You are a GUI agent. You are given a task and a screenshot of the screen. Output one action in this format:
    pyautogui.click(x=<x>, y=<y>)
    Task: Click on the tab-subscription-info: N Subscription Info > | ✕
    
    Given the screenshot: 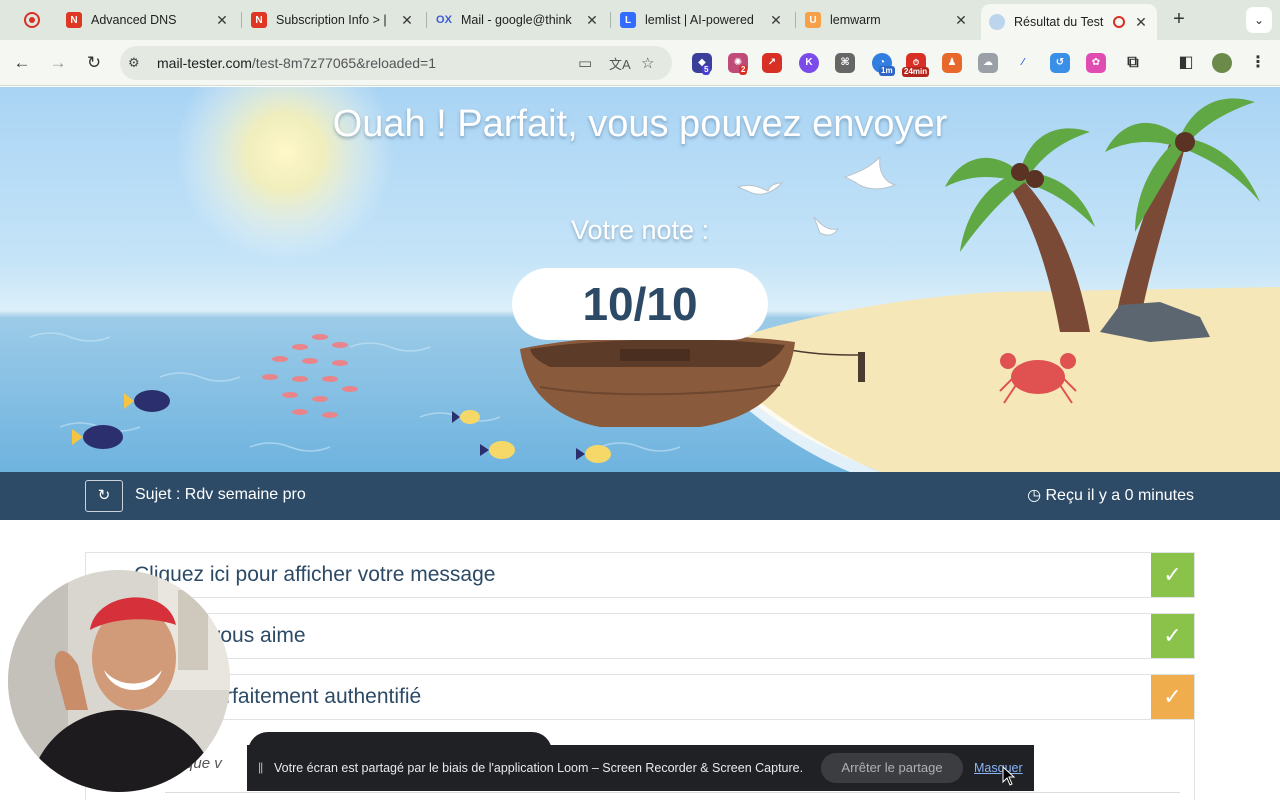 What is the action you would take?
    pyautogui.click(x=333, y=20)
    